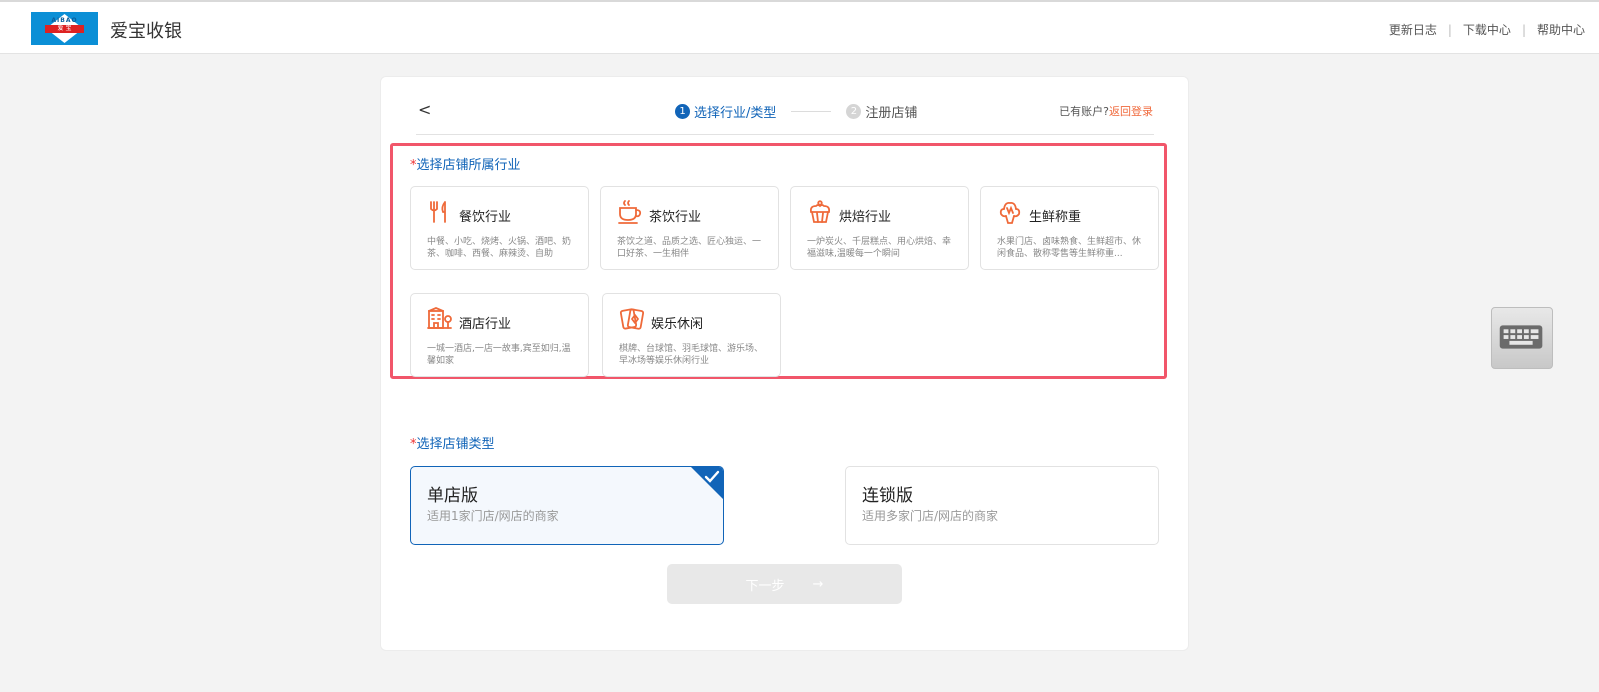 The image size is (1599, 692). Describe the element at coordinates (799, 27) in the screenshot. I see `top-bar: AIBAO 爱 宝 爱宝收银 更新日志 | 下载中心 | 帮助中心` at that location.